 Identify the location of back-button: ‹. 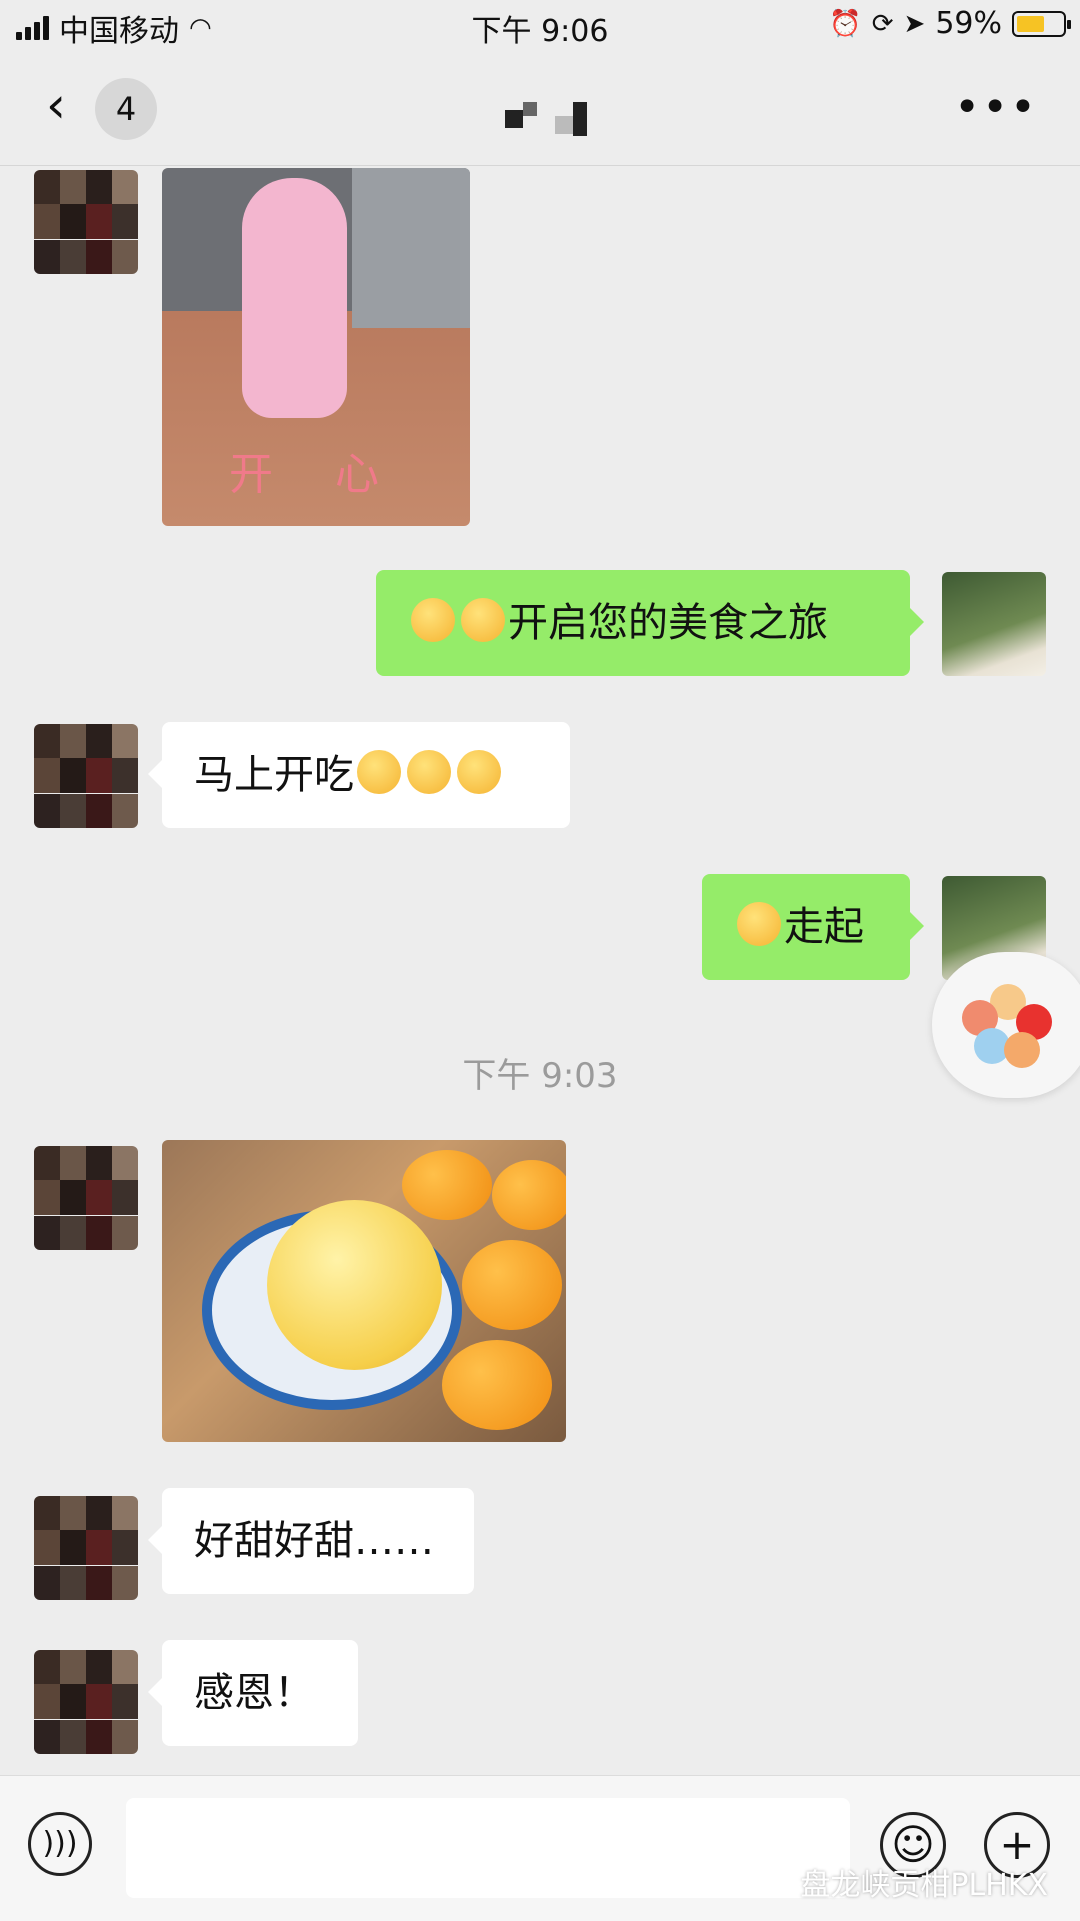
(56, 105).